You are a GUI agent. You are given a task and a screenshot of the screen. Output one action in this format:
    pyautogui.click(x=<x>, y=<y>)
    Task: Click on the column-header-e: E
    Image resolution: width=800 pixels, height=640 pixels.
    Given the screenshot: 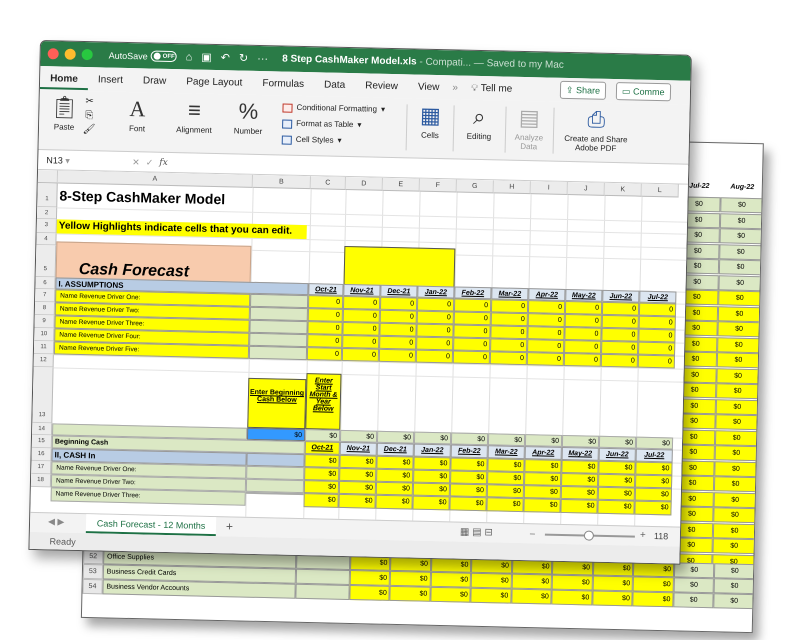 What is the action you would take?
    pyautogui.click(x=401, y=184)
    